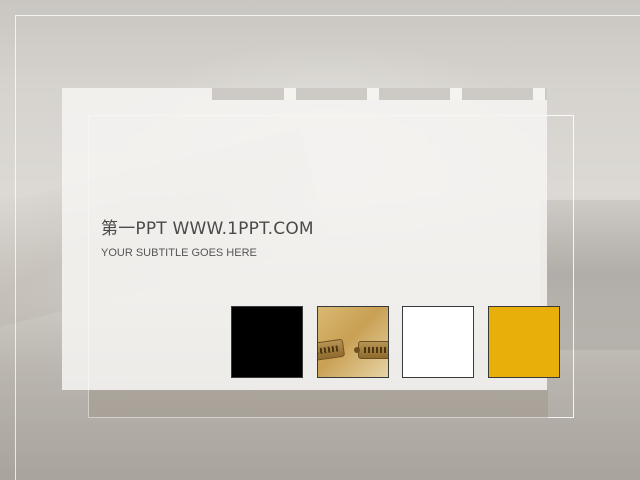 The width and height of the screenshot is (640, 480). Describe the element at coordinates (357, 350) in the screenshot. I see `screw-icon` at that location.